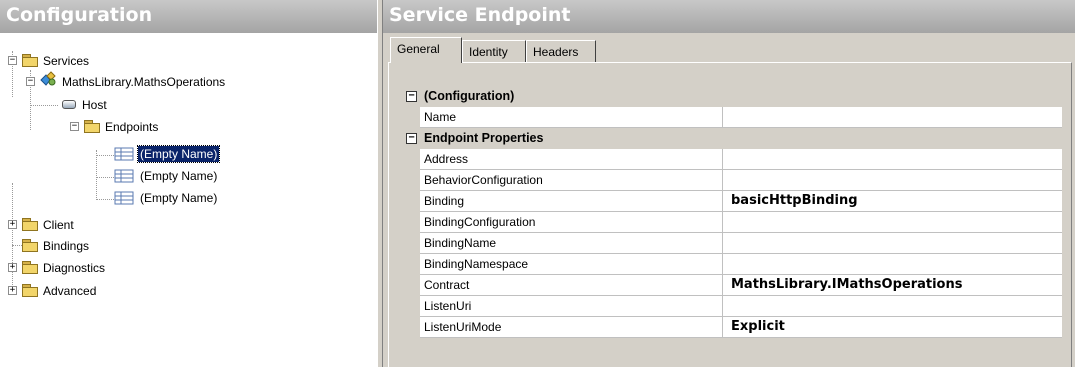 The image size is (1075, 367). Describe the element at coordinates (49, 224) in the screenshot. I see `tree-node-client: Client` at that location.